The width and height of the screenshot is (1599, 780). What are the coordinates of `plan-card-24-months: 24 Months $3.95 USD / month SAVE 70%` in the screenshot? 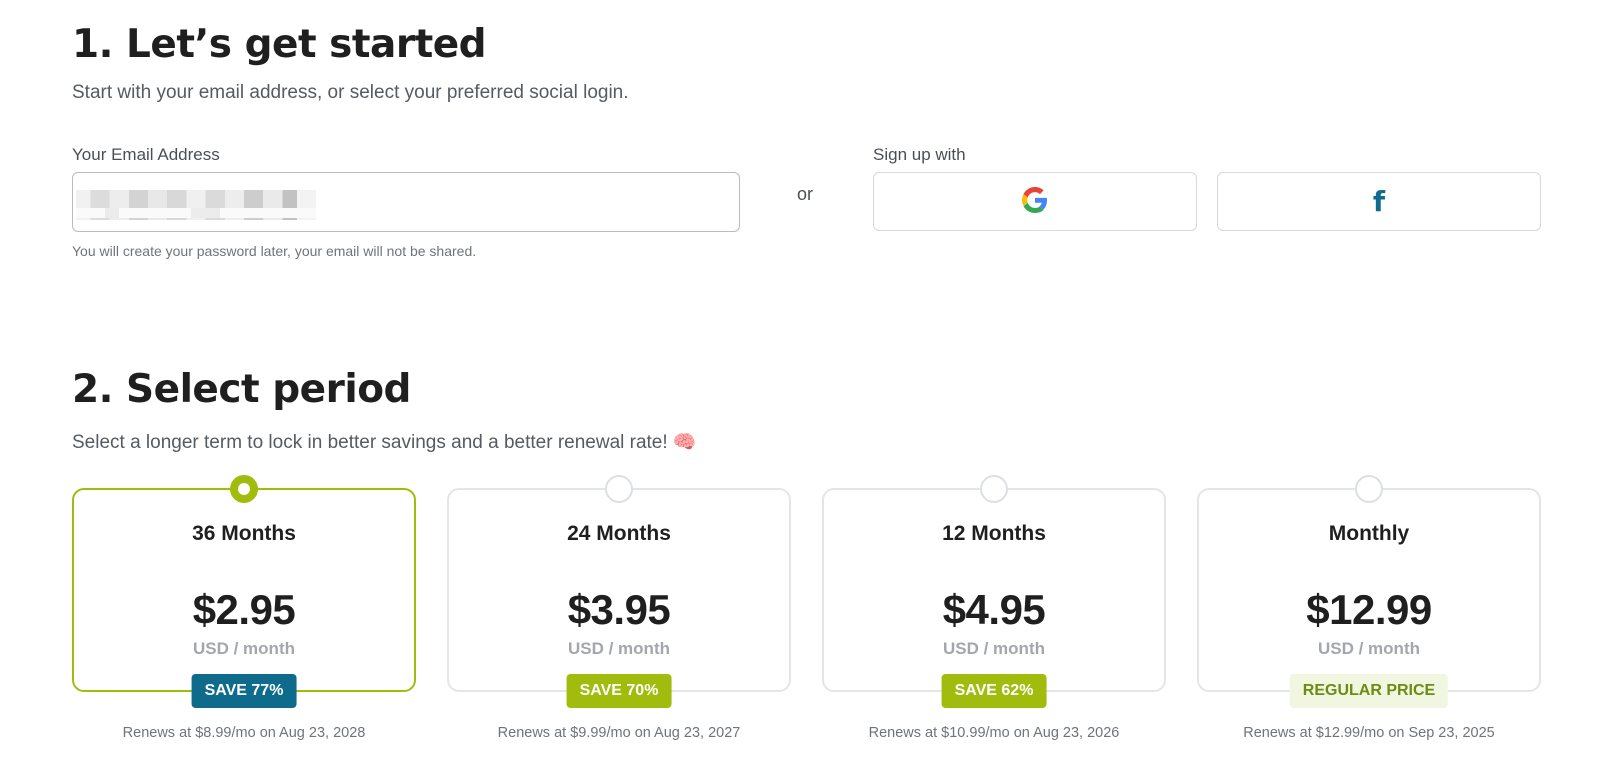 It's located at (619, 591).